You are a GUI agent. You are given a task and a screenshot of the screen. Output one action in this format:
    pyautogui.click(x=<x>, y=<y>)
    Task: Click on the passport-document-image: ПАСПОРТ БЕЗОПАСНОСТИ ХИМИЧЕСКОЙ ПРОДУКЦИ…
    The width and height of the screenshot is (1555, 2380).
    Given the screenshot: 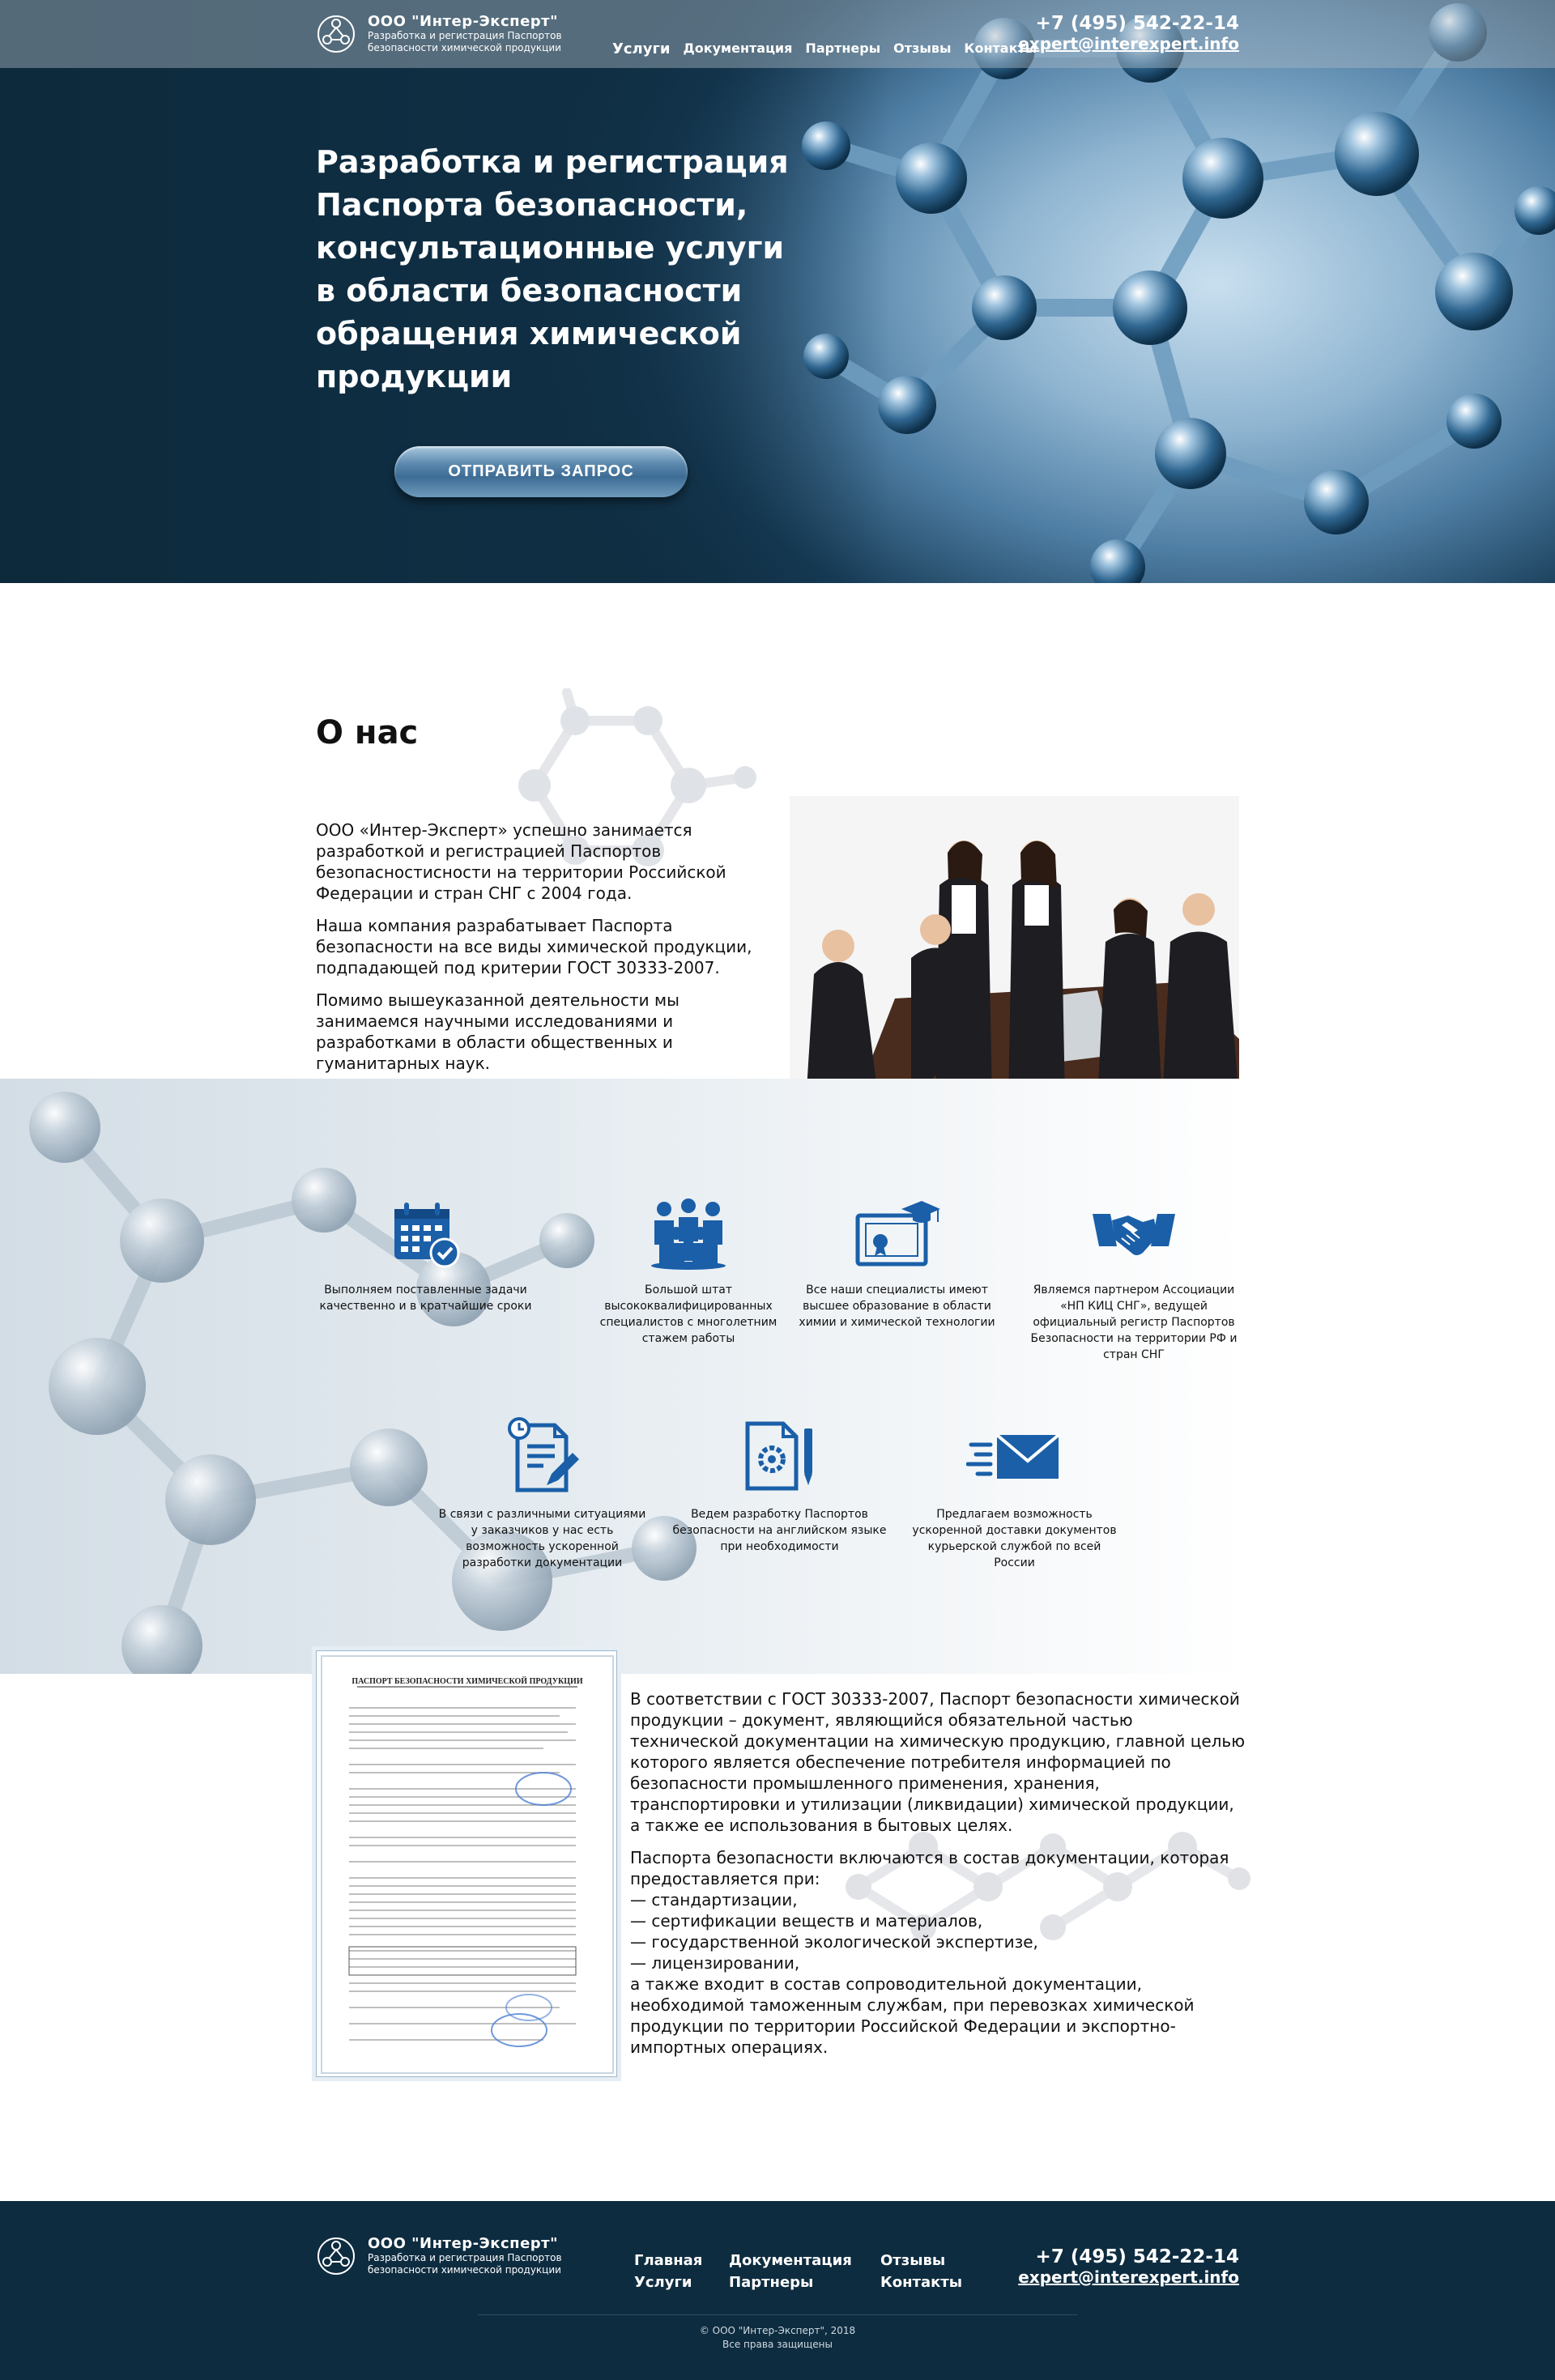 What is the action you would take?
    pyautogui.click(x=466, y=1864)
    